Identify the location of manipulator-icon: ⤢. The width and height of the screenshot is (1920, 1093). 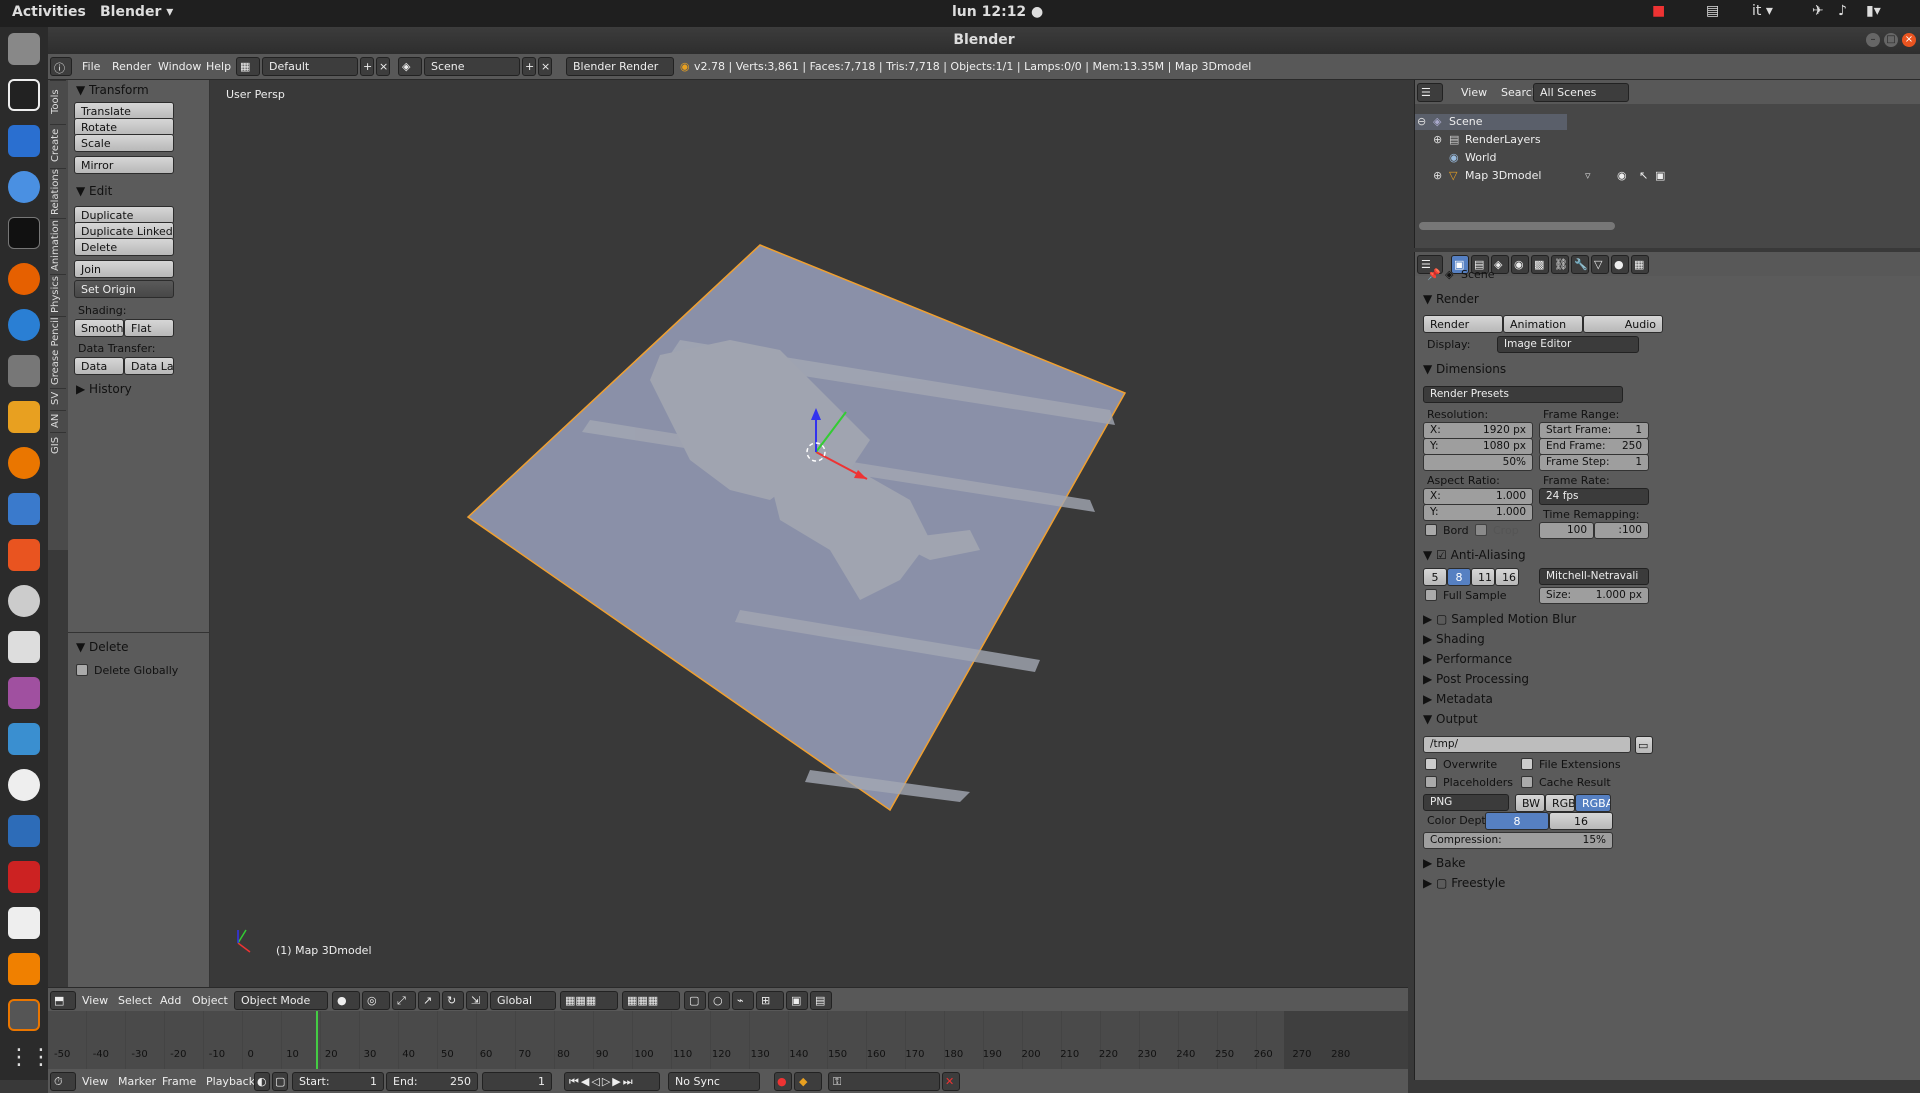
(404, 1000).